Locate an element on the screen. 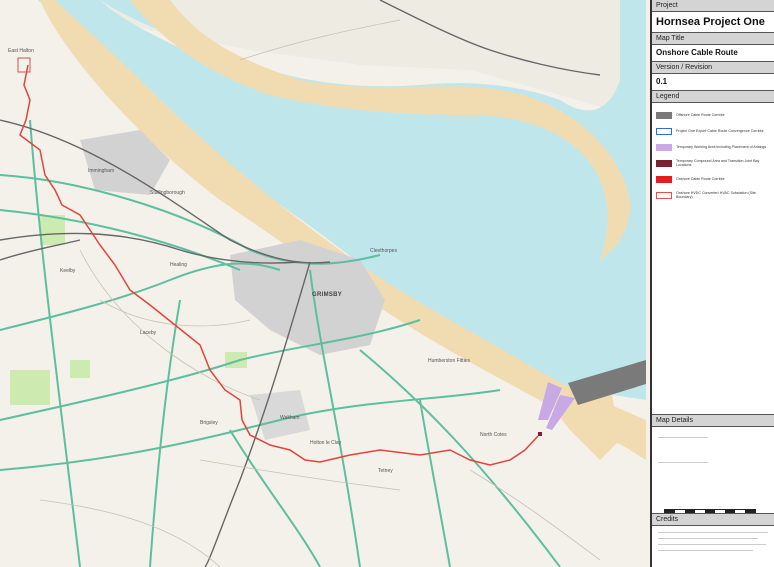  credits-label: Credits is located at coordinates (713, 519).